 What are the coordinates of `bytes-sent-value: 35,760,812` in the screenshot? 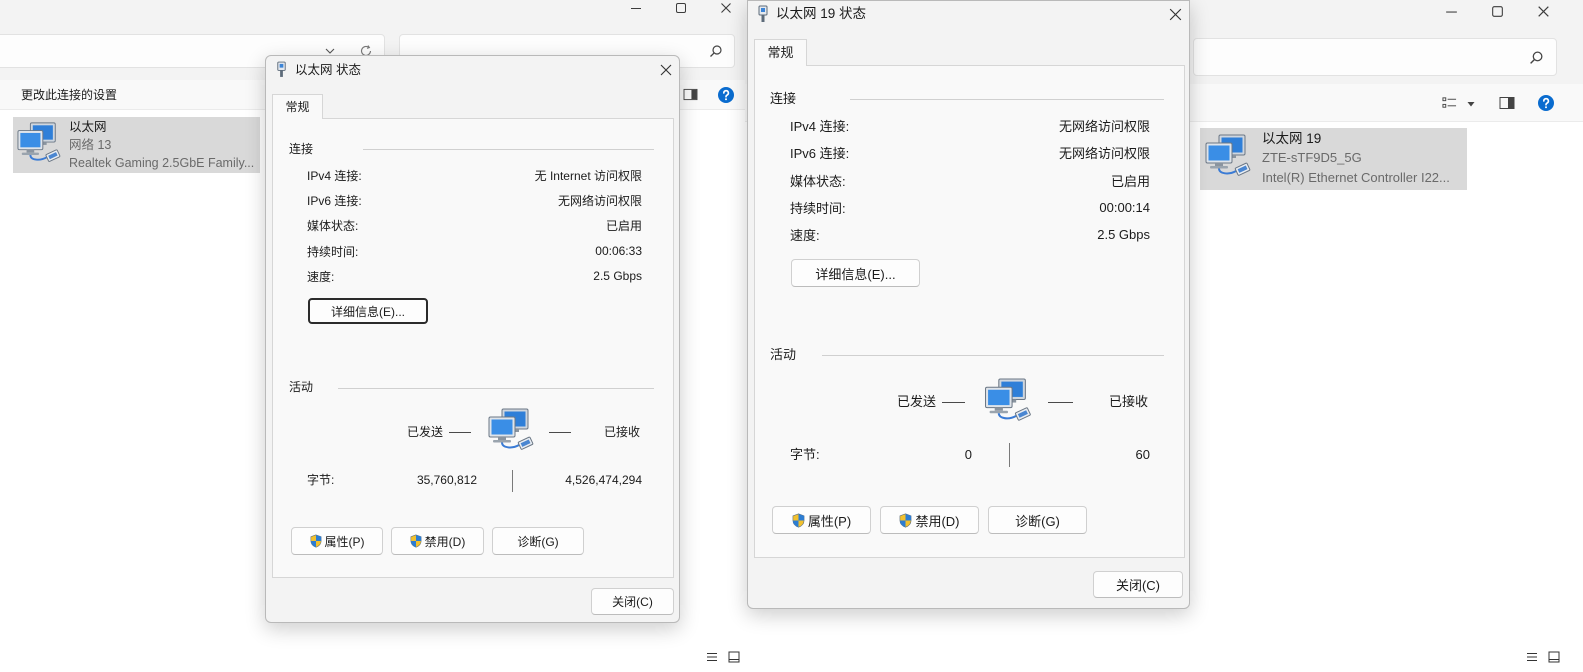 It's located at (446, 480).